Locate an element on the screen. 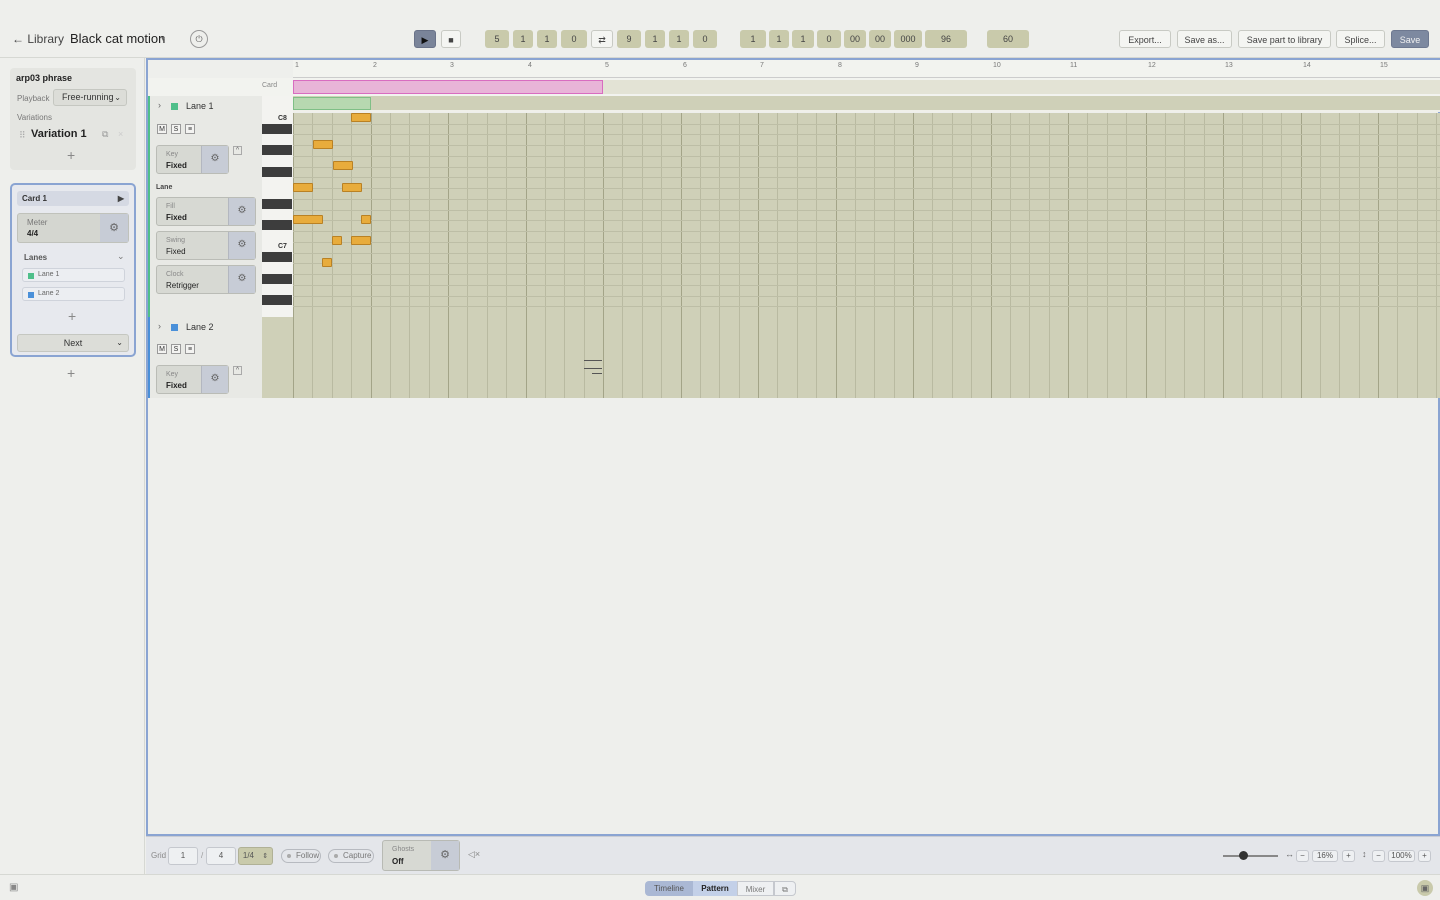  tempo-field: 60 is located at coordinates (1008, 39).